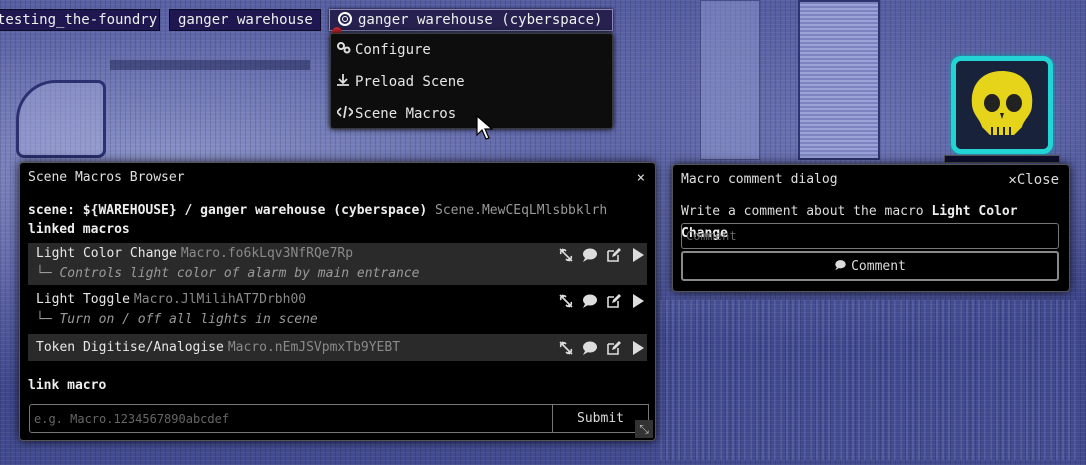  What do you see at coordinates (220, 299) in the screenshot?
I see `macro-id: Macro.JlMilihAT7Drbh00` at bounding box center [220, 299].